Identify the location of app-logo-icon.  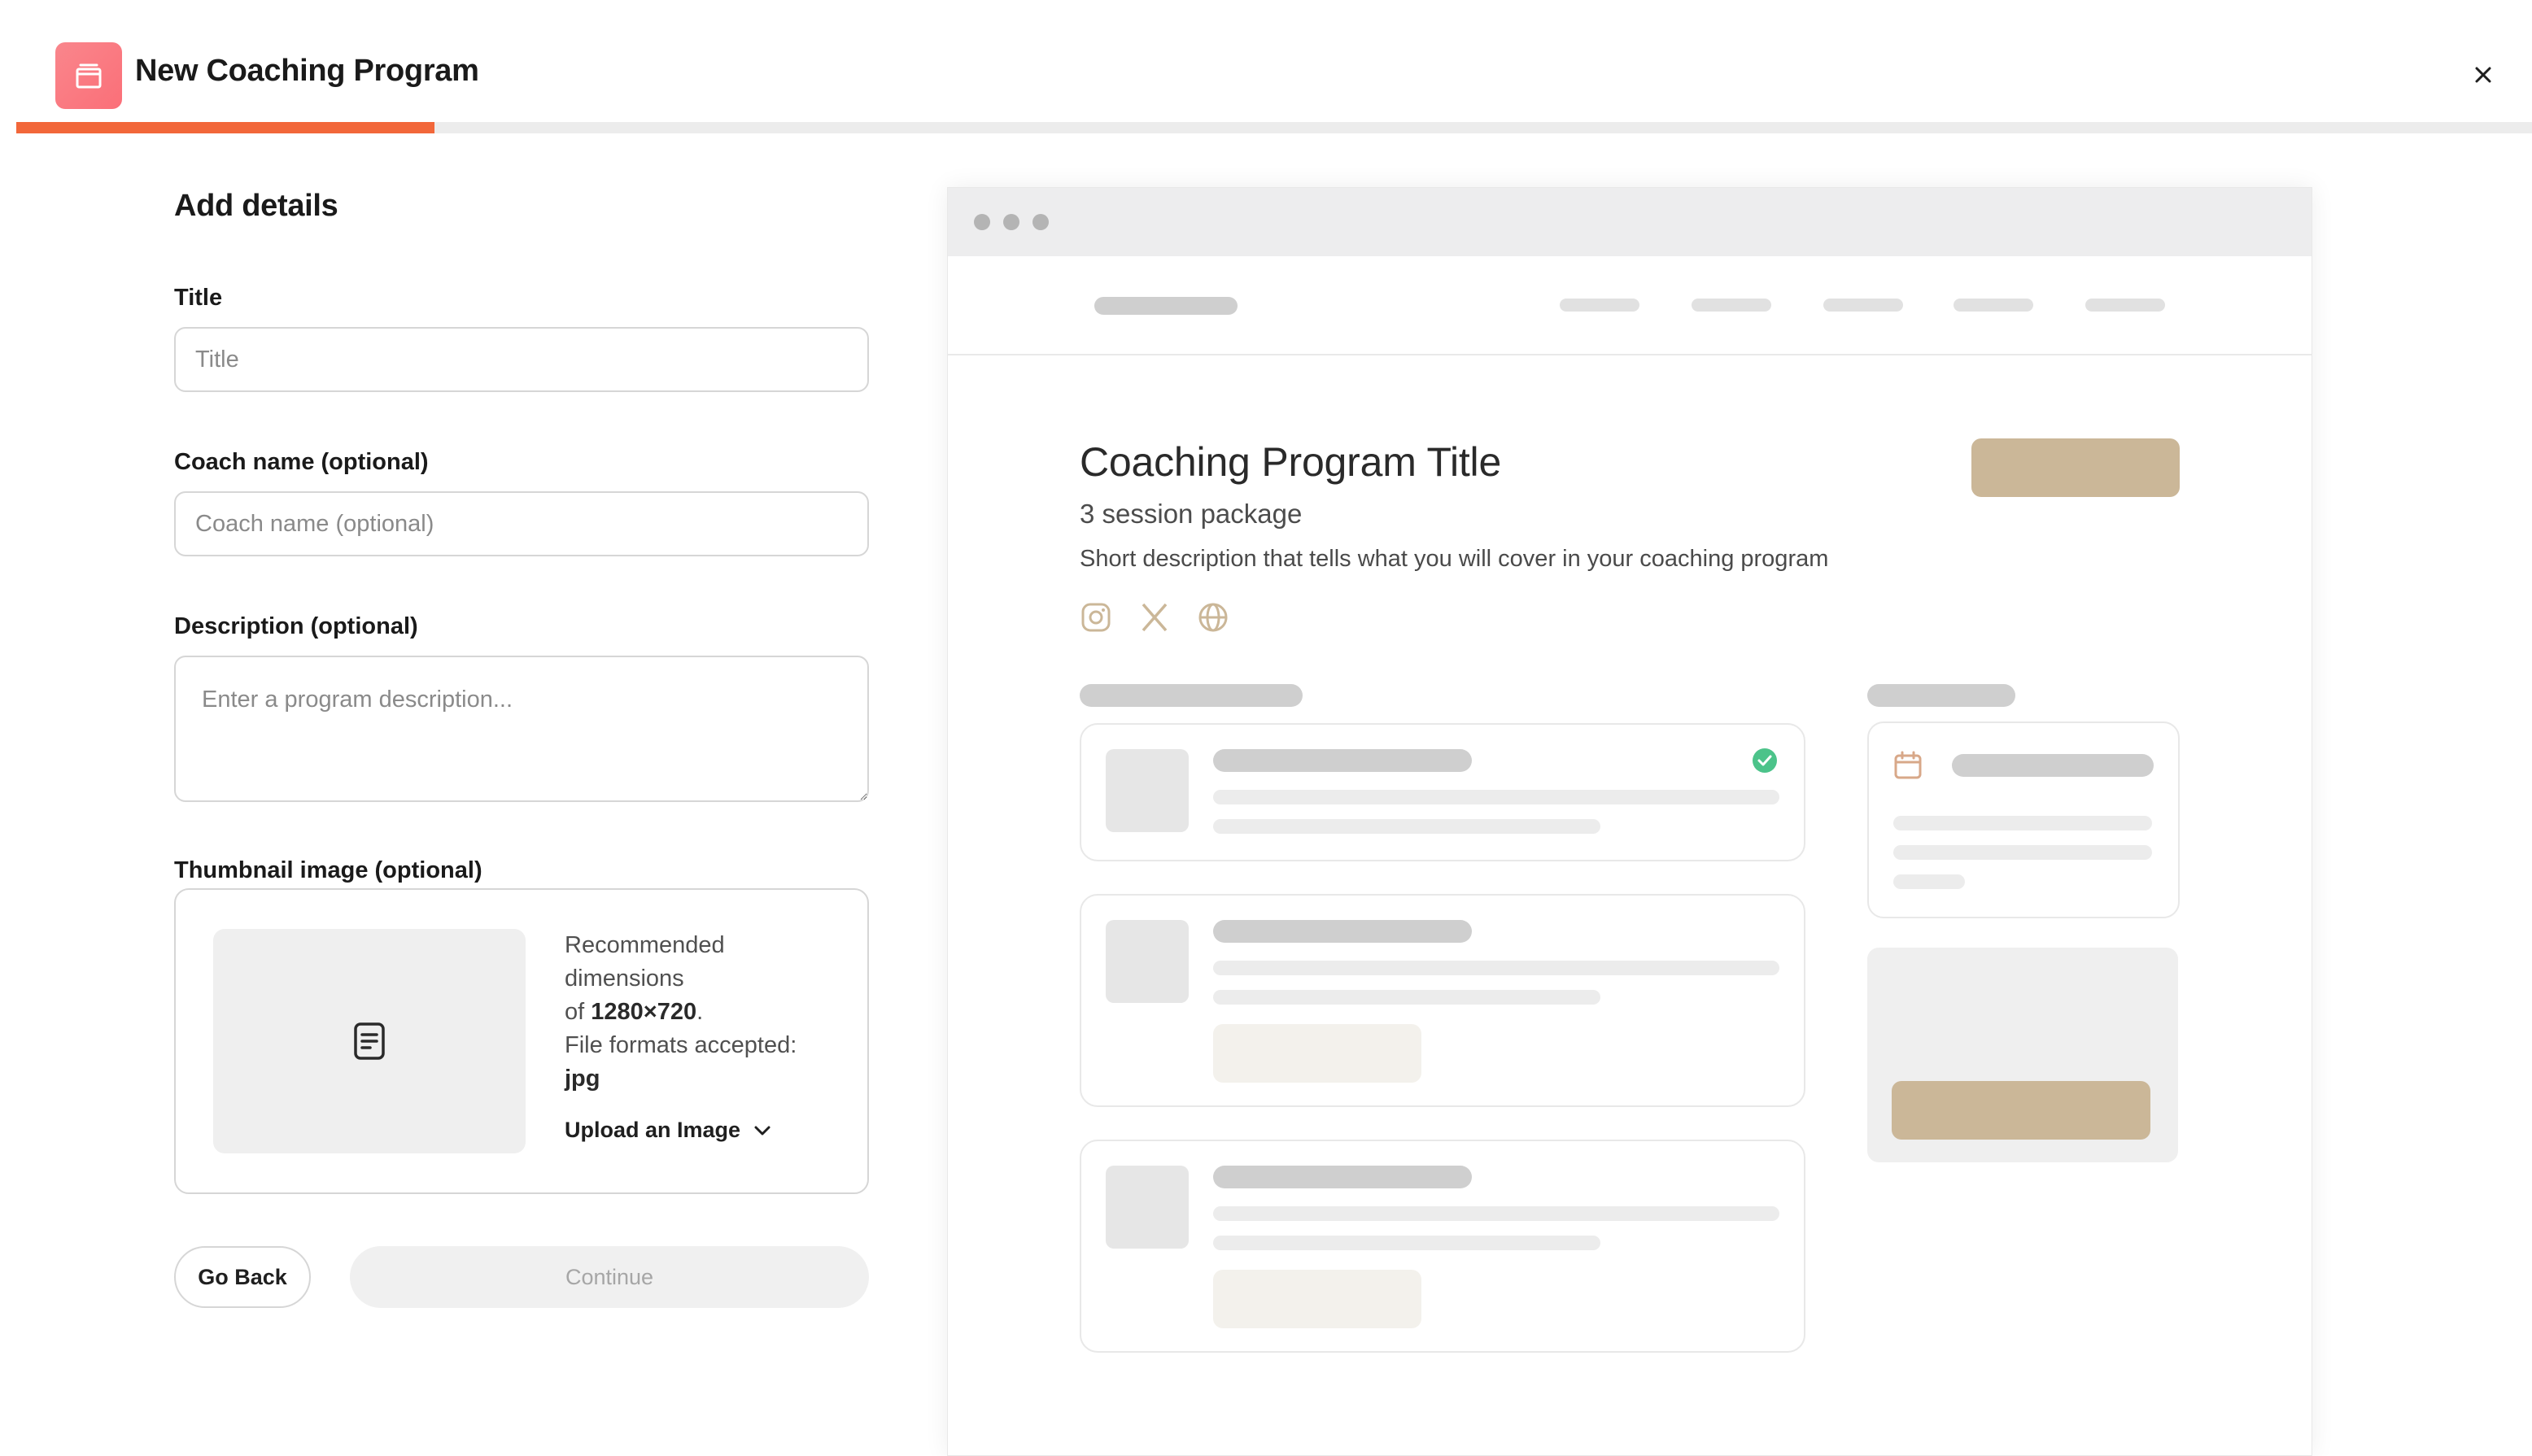
(88, 75).